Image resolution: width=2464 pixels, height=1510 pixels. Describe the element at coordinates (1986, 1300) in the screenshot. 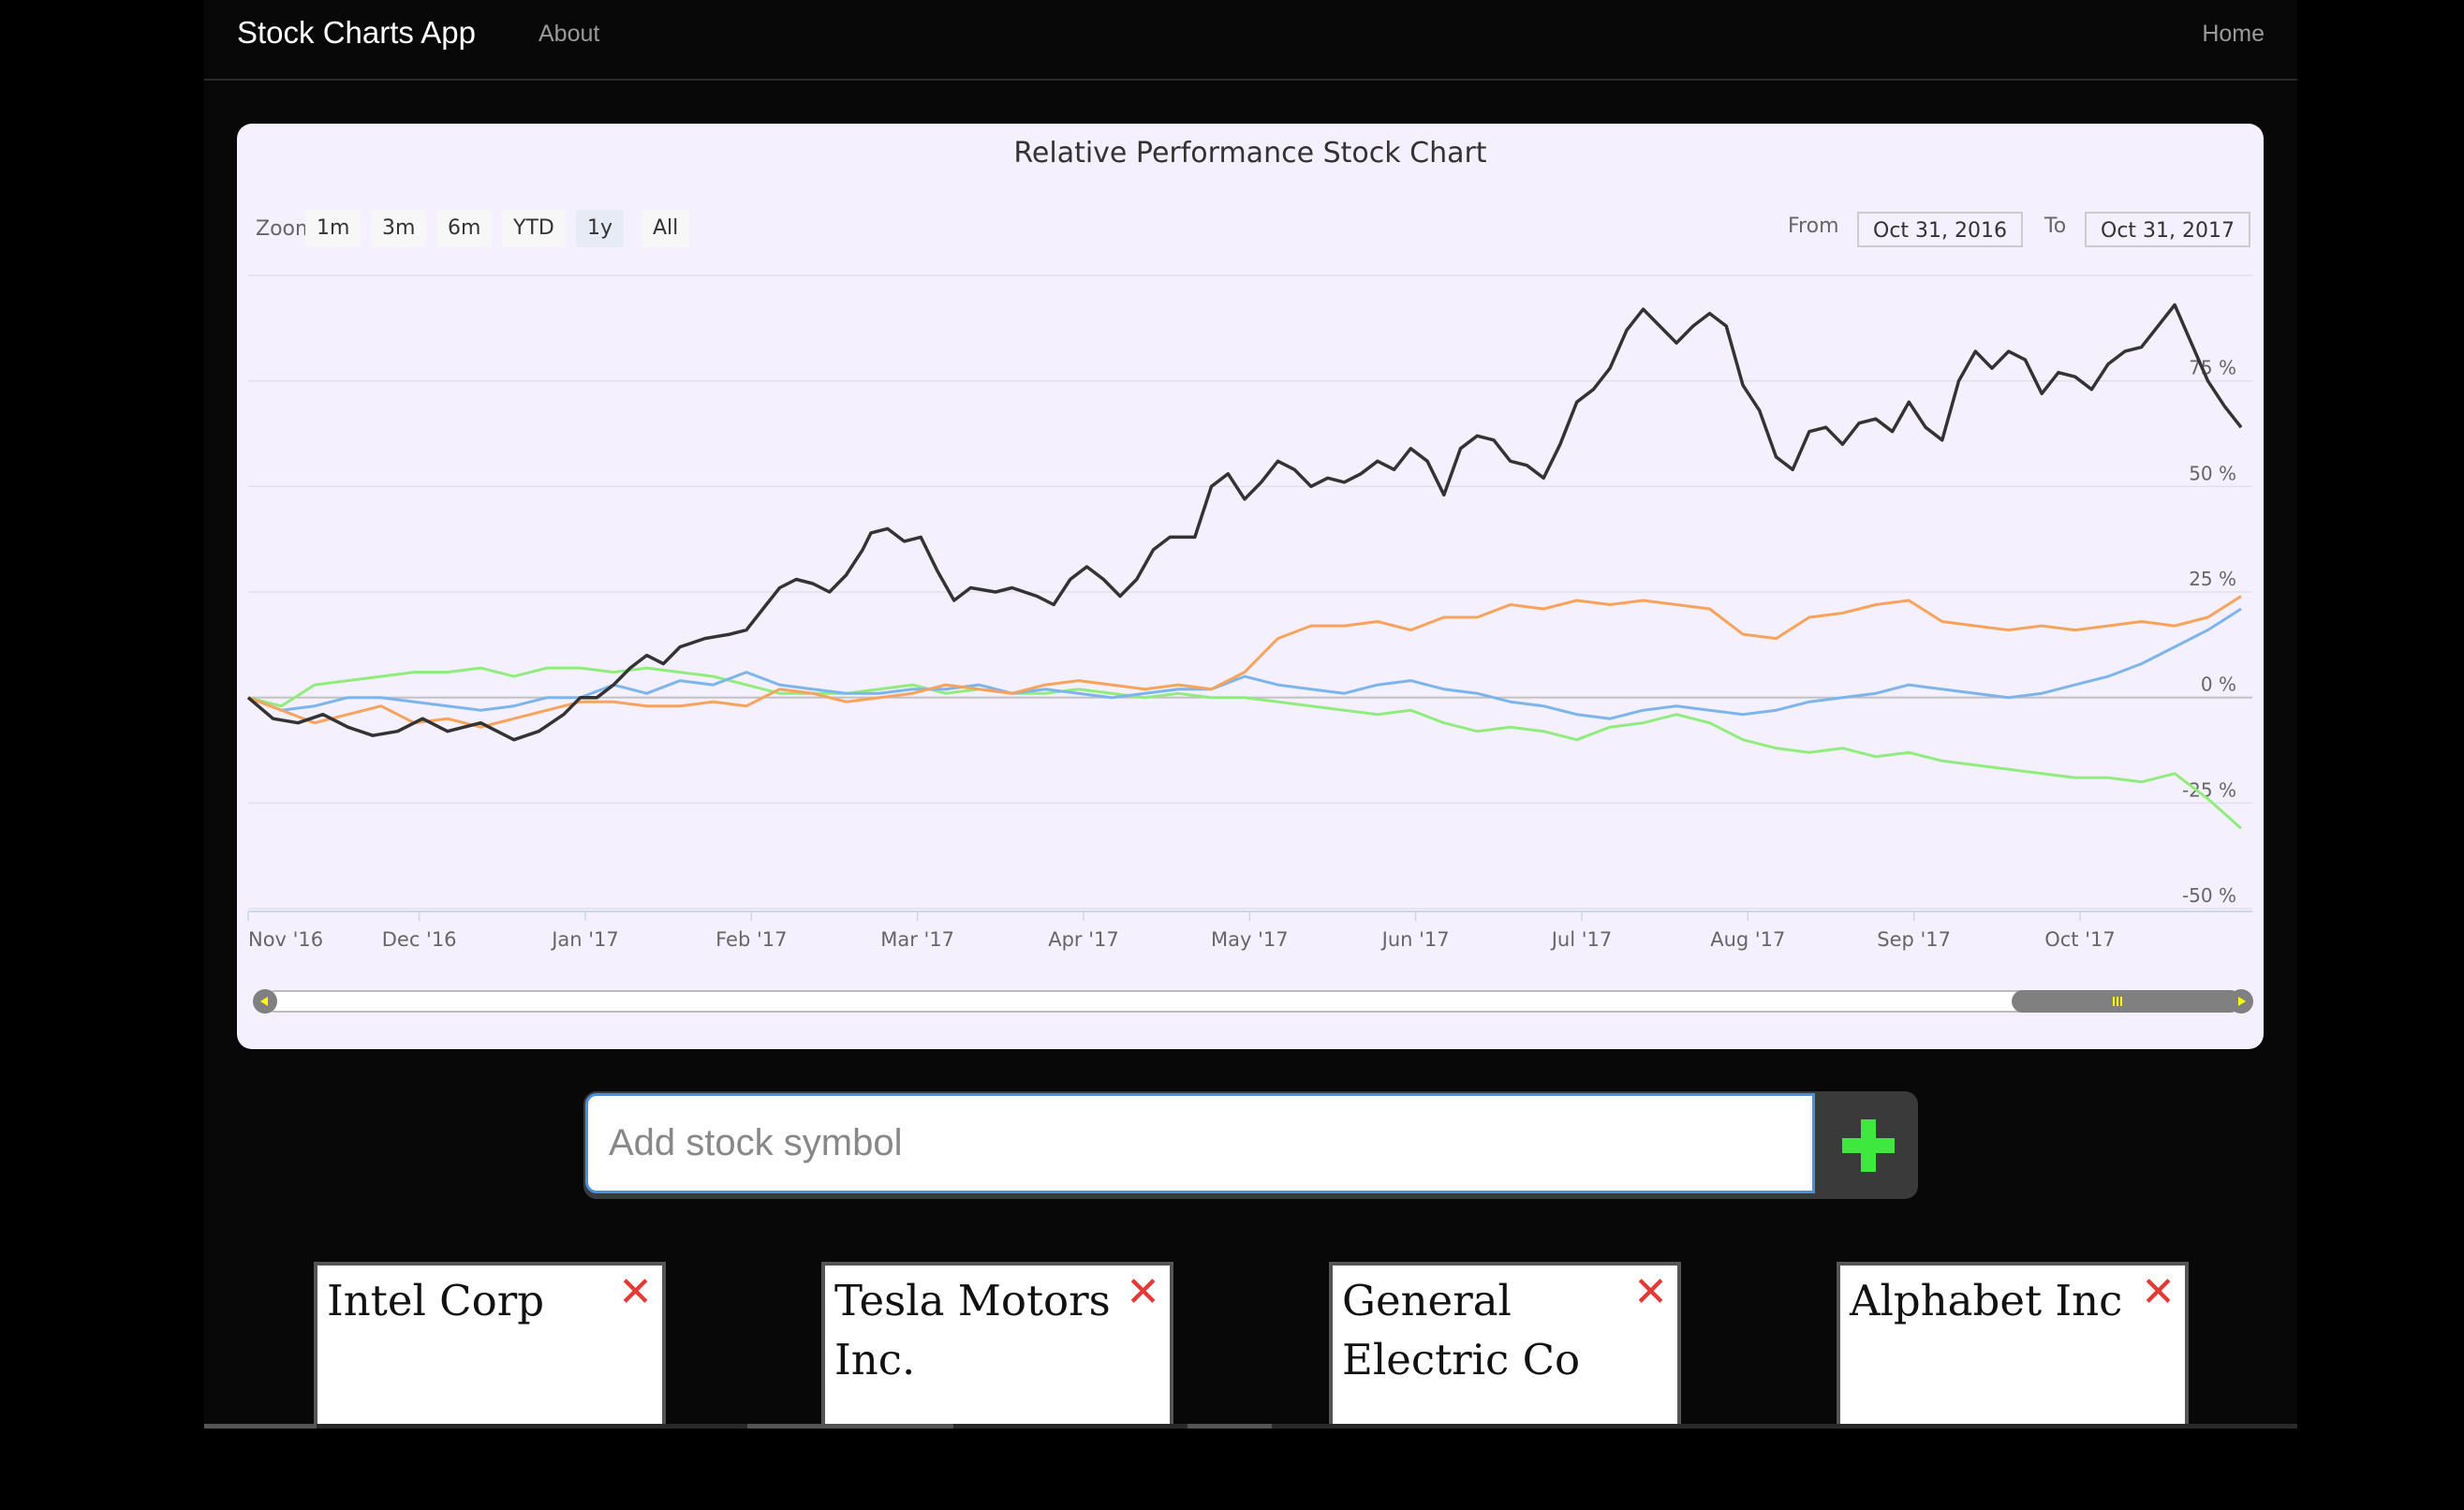

I see `stock-name: Alphabet Inc` at that location.